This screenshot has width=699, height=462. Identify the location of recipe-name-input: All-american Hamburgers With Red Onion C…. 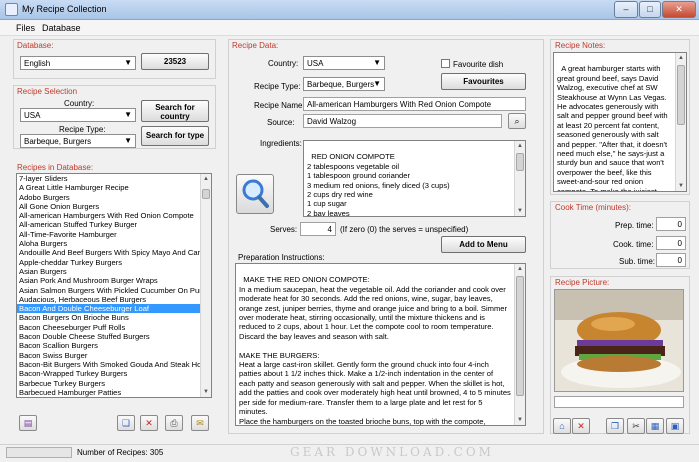
(414, 104).